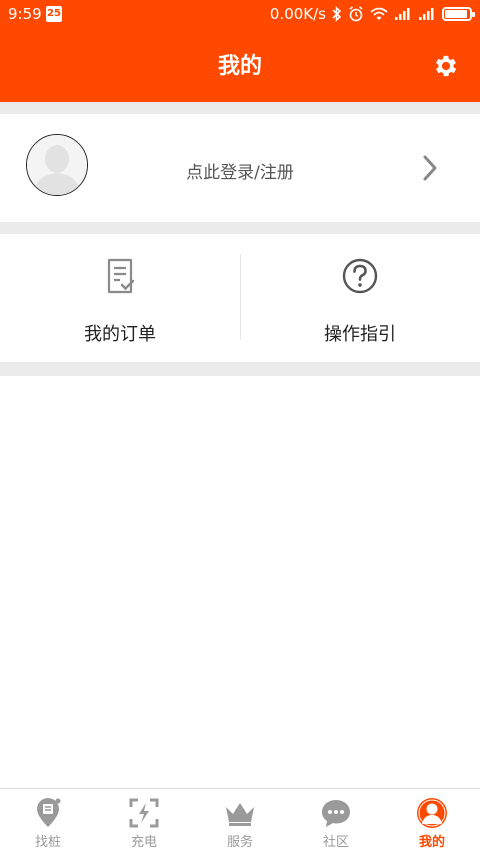 The width and height of the screenshot is (480, 853). What do you see at coordinates (47, 842) in the screenshot?
I see `tab-label: 找桩` at bounding box center [47, 842].